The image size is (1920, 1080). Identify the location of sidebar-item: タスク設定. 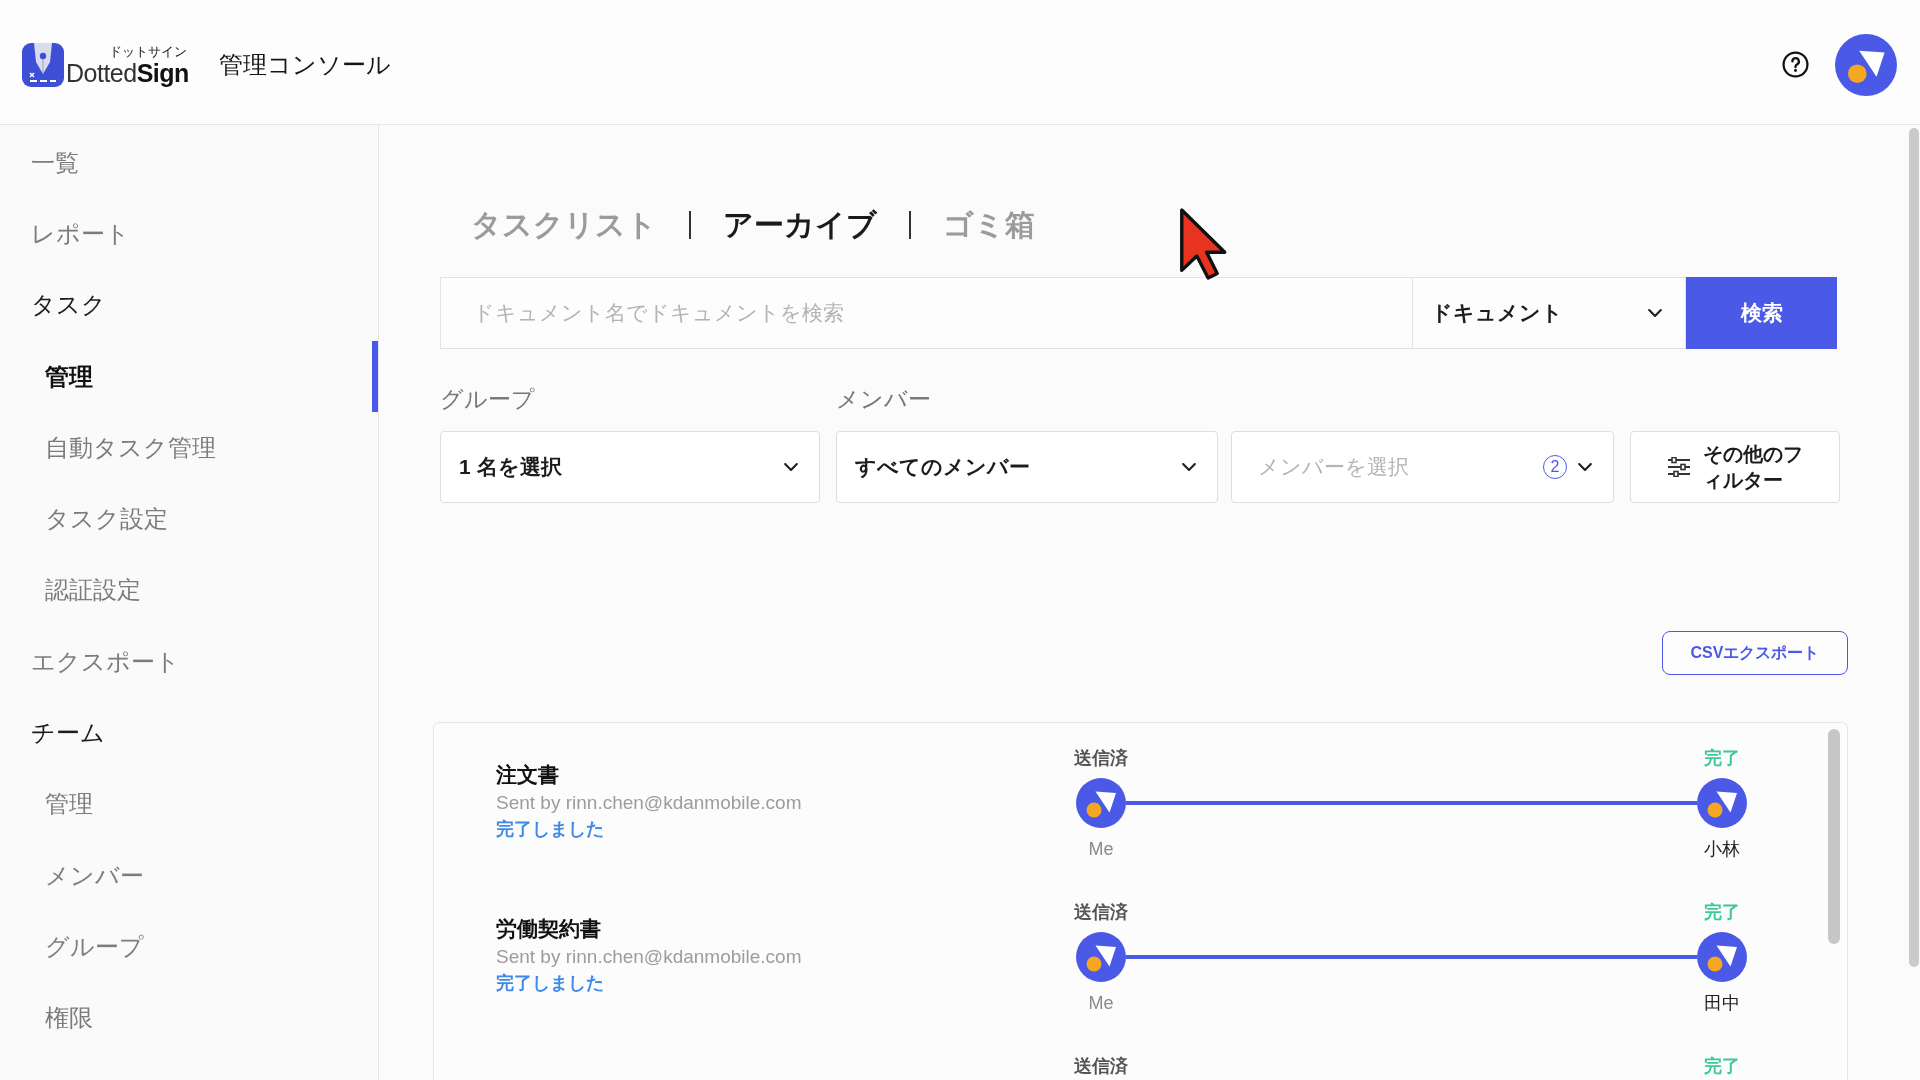
(189, 519).